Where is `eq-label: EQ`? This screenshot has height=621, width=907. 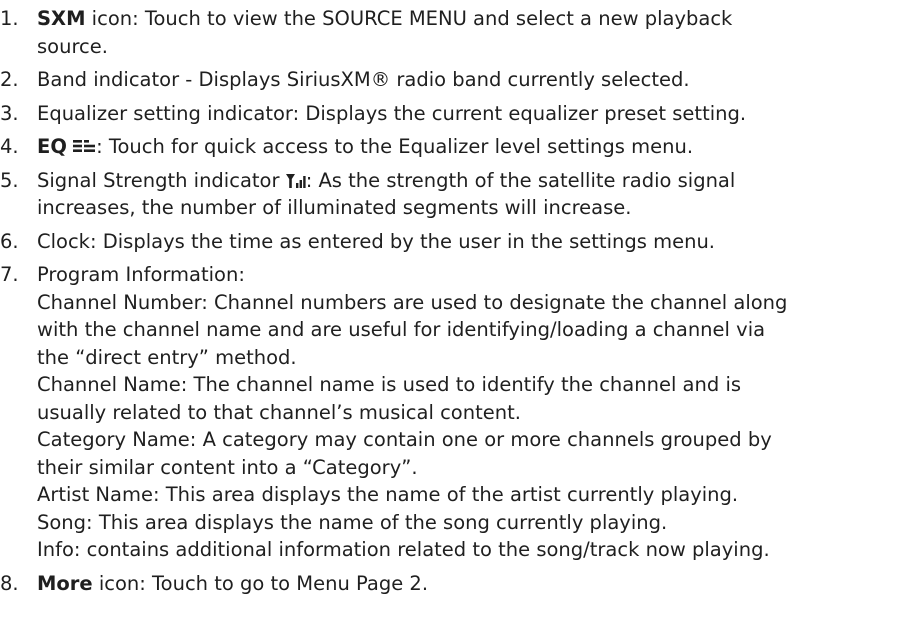 eq-label: EQ is located at coordinates (52, 146).